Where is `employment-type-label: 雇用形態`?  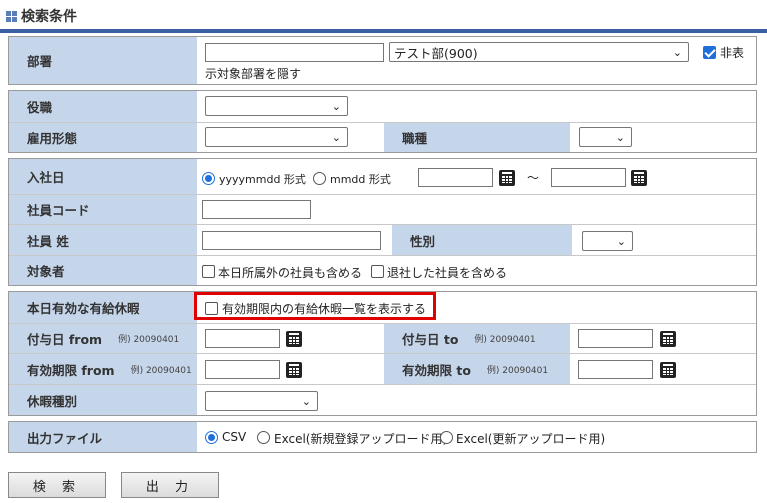 employment-type-label: 雇用形態 is located at coordinates (103, 137).